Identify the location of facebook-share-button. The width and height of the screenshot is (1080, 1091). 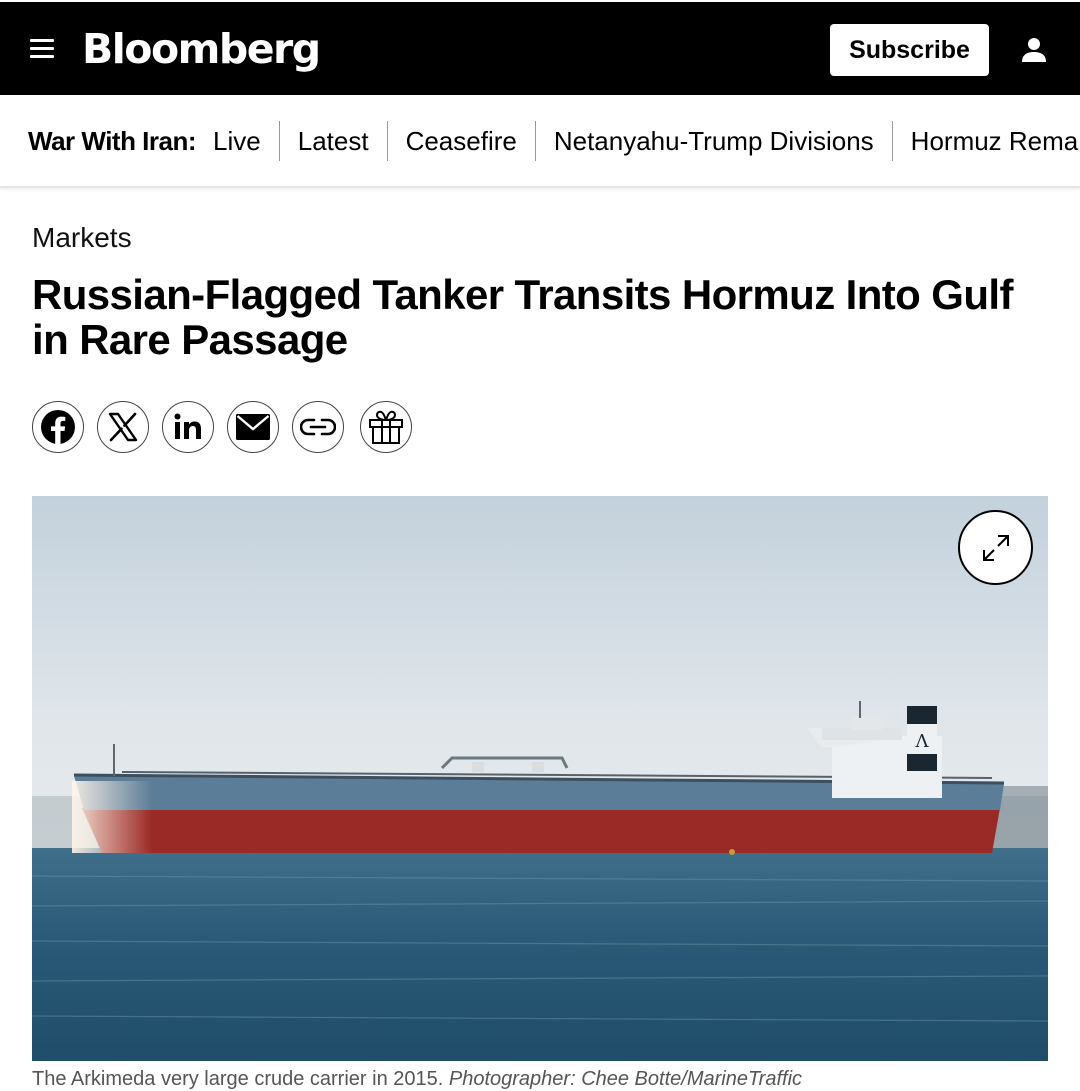
(58, 427).